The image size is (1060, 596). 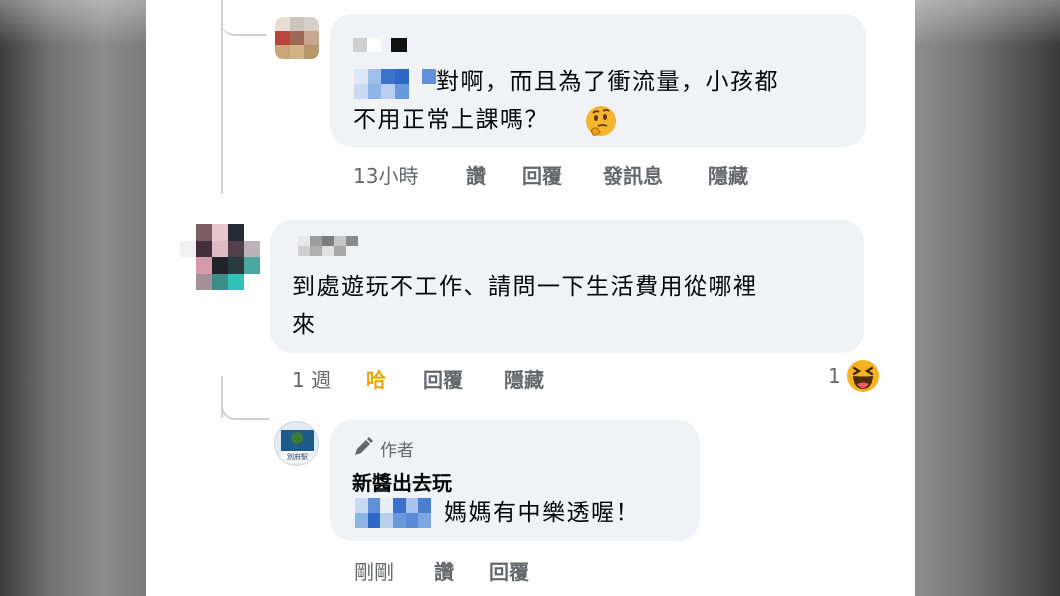 I want to click on author-name: 新醬出去玩, so click(x=402, y=481).